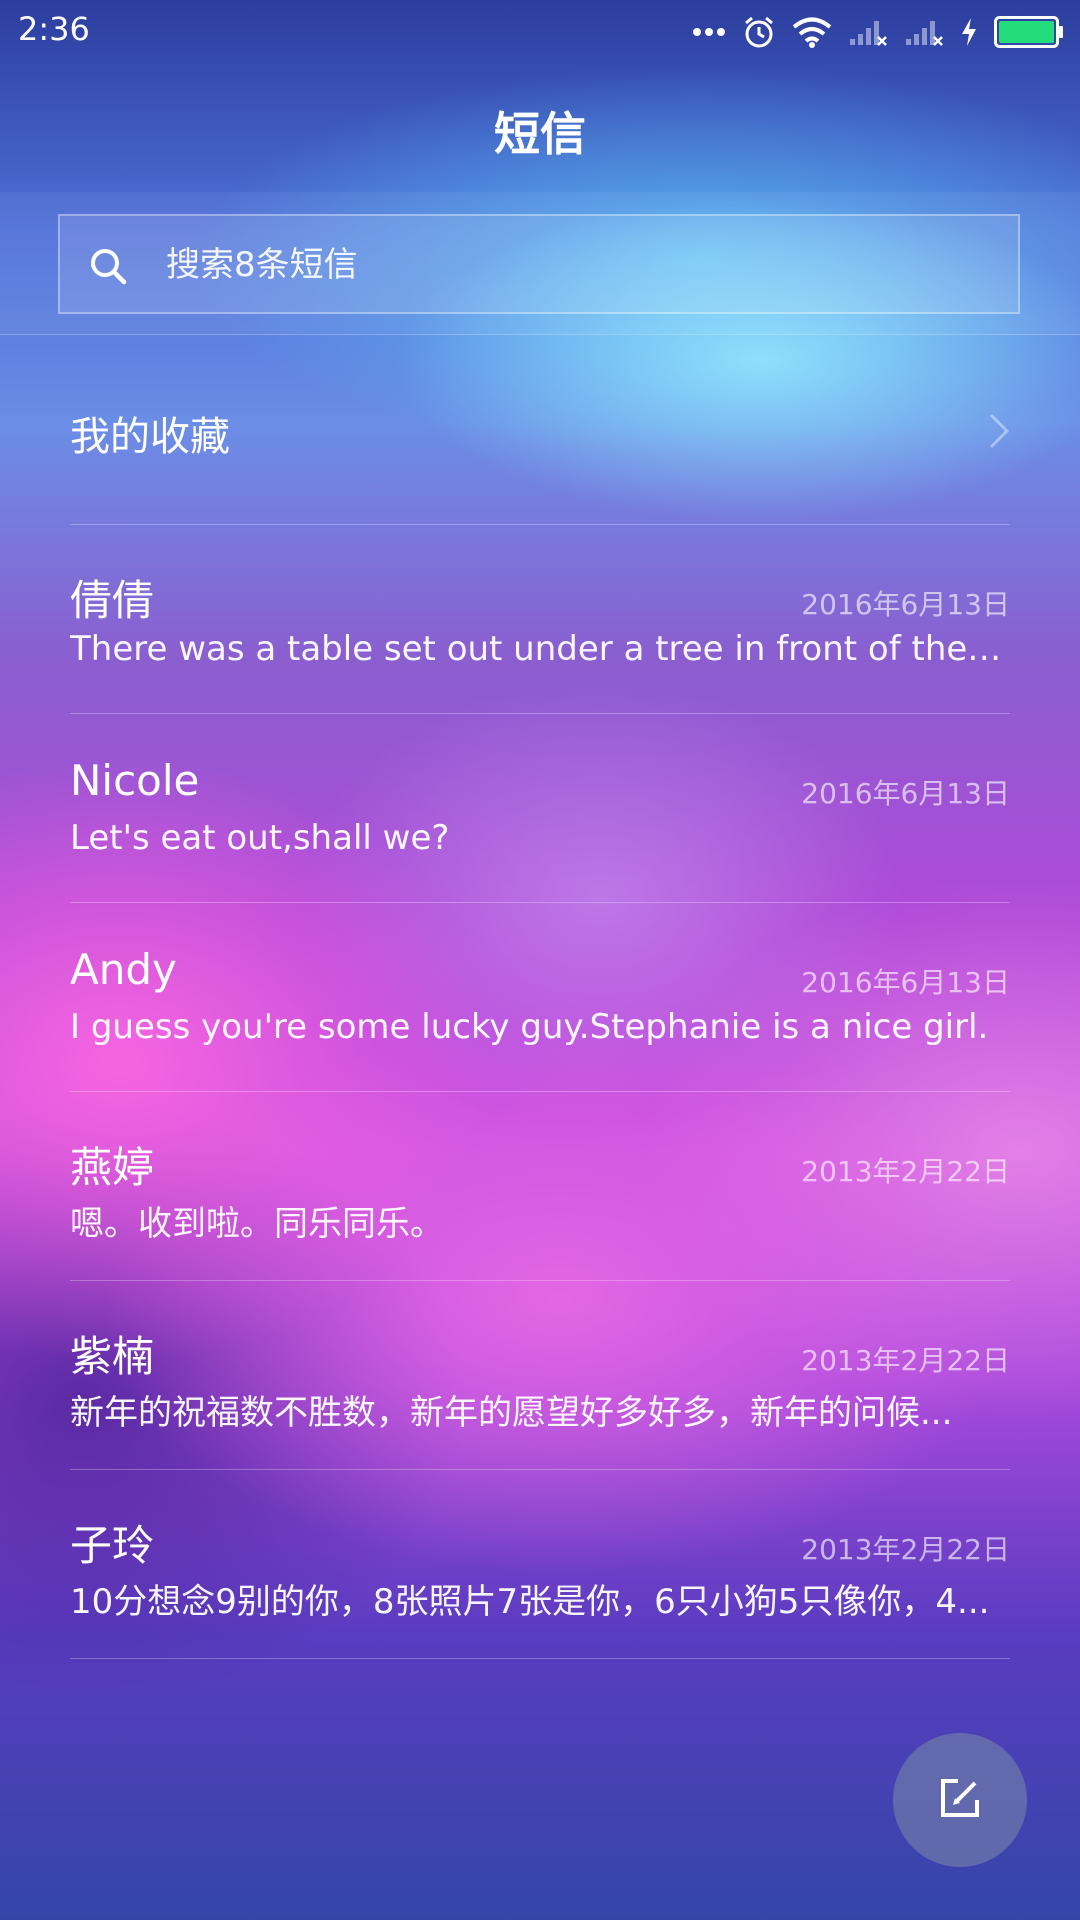 This screenshot has width=1080, height=1920. What do you see at coordinates (112, 1545) in the screenshot?
I see `contact-name: 子玲` at bounding box center [112, 1545].